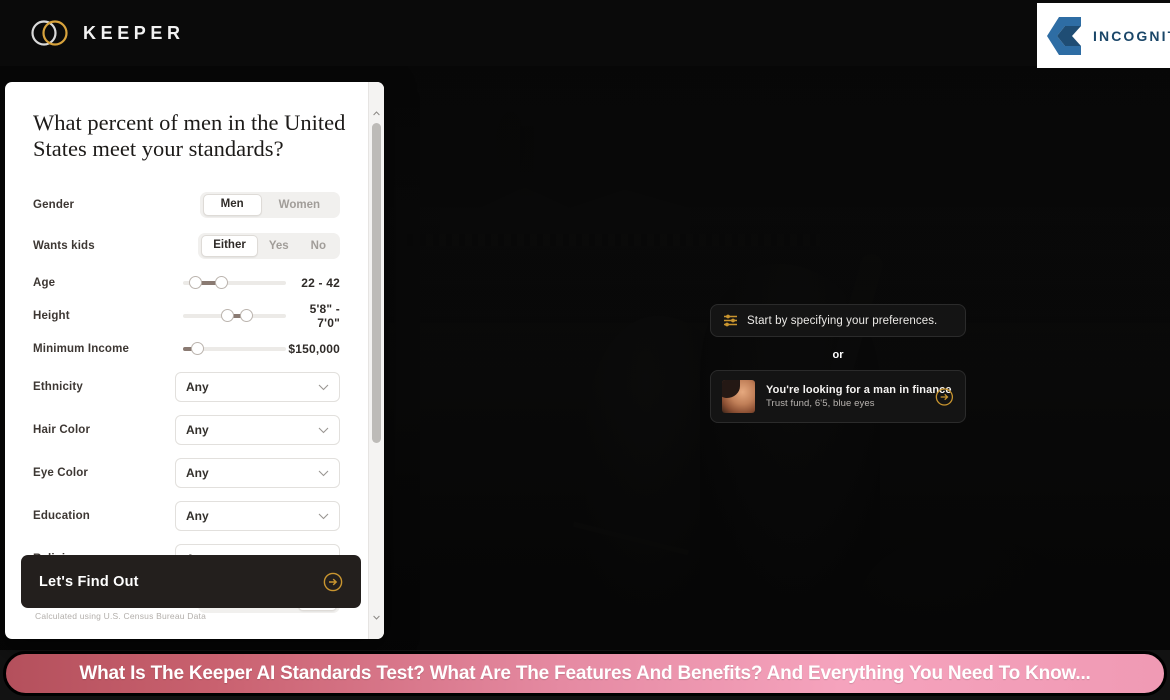 Image resolution: width=1170 pixels, height=700 pixels. Describe the element at coordinates (257, 473) in the screenshot. I see `eye-color-select: Any` at that location.